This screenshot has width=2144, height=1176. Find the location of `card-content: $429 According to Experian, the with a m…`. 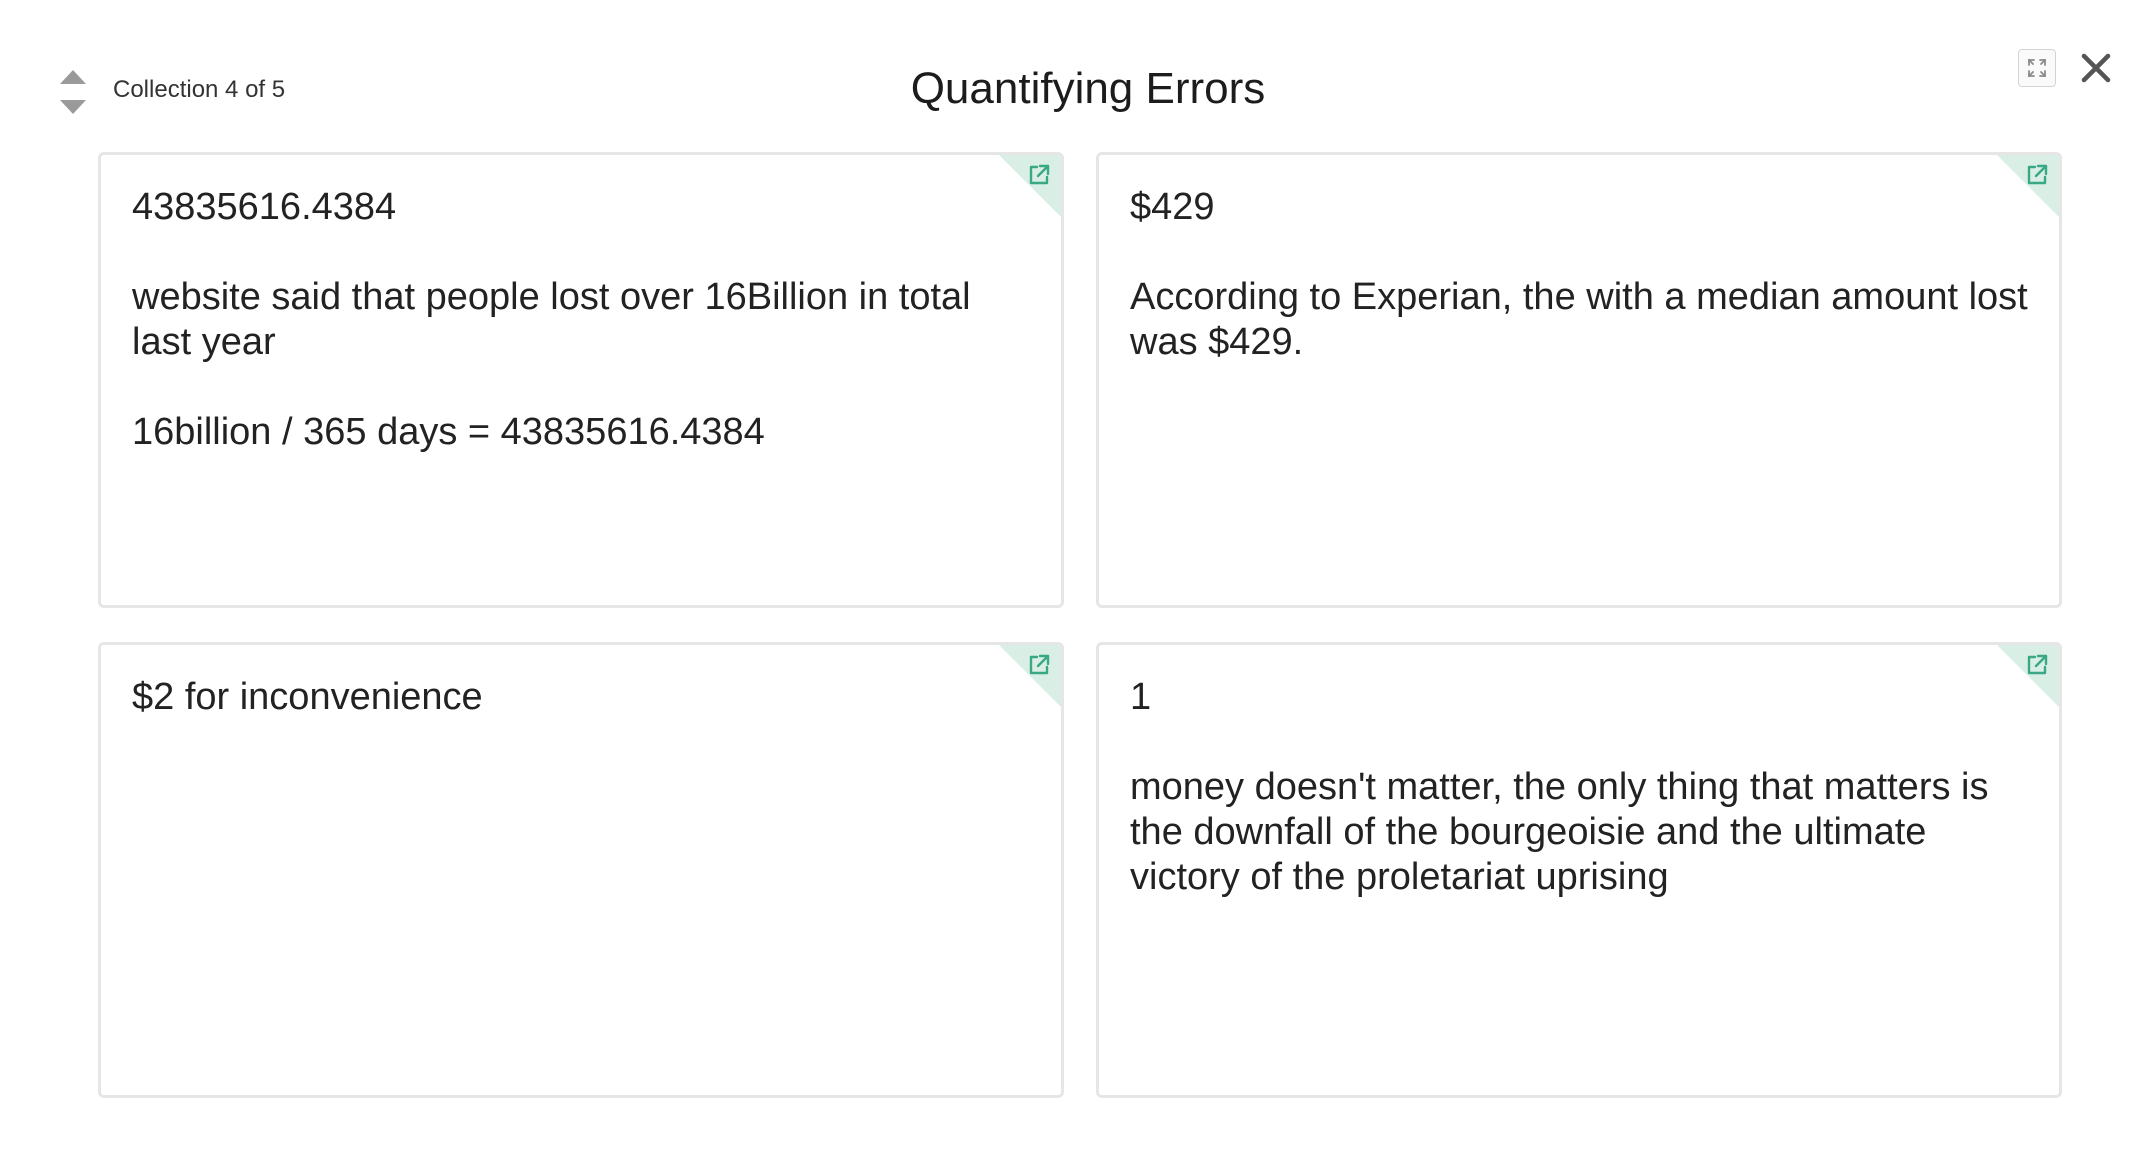

card-content: $429 According to Experian, the with a m… is located at coordinates (1580, 275).